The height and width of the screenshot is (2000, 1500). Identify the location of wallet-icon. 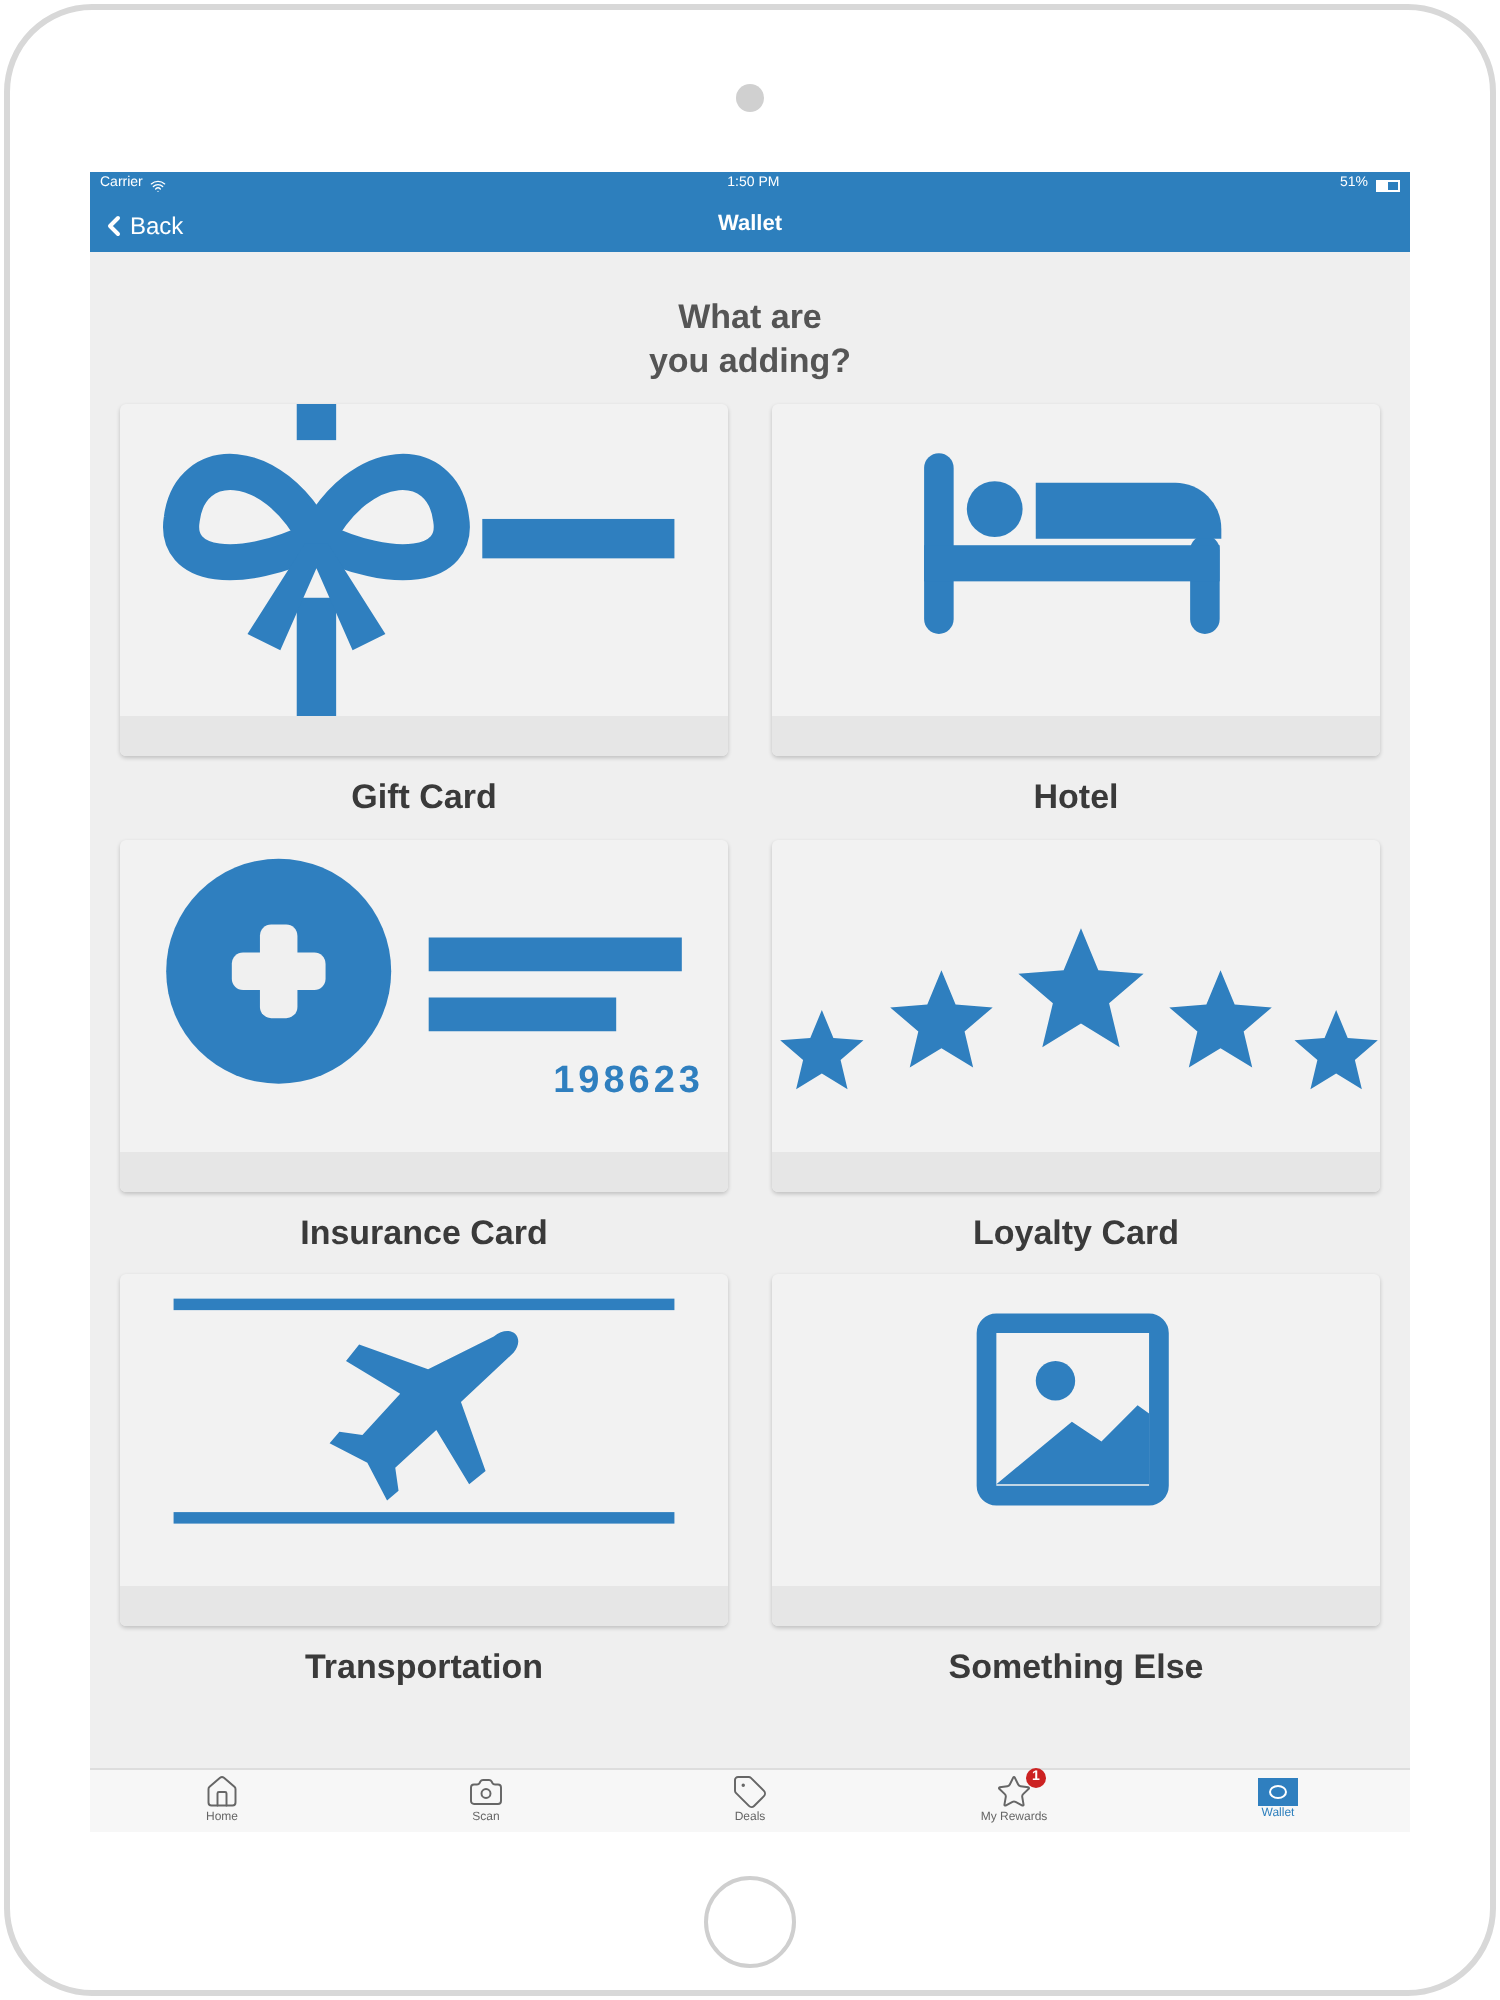
(1278, 1792).